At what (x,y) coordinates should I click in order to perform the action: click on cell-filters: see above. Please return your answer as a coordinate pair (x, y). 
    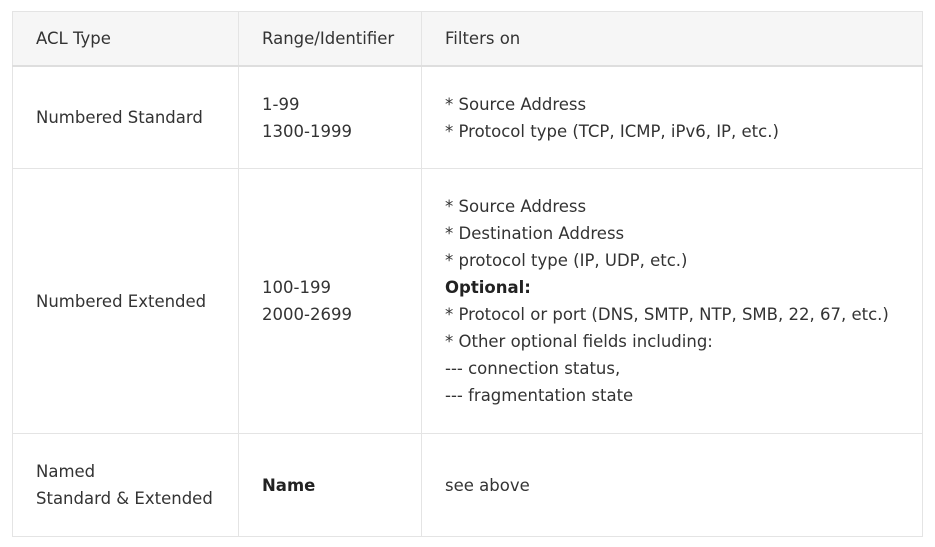
    Looking at the image, I should click on (672, 485).